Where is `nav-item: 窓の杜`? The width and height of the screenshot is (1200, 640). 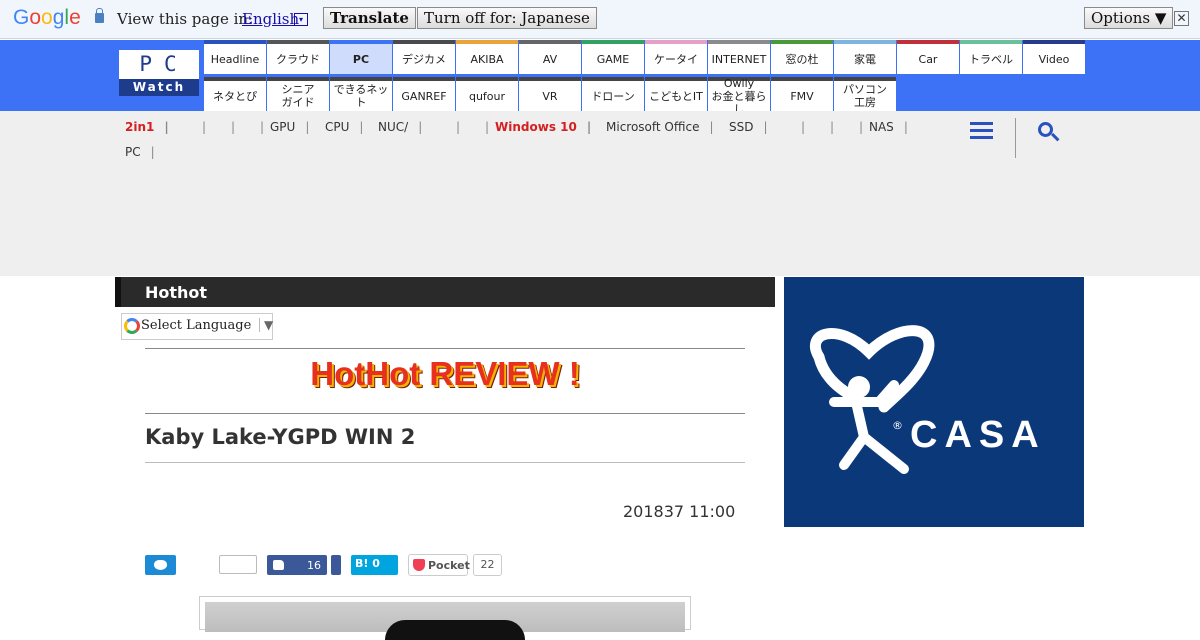 nav-item: 窓の杜 is located at coordinates (802, 57).